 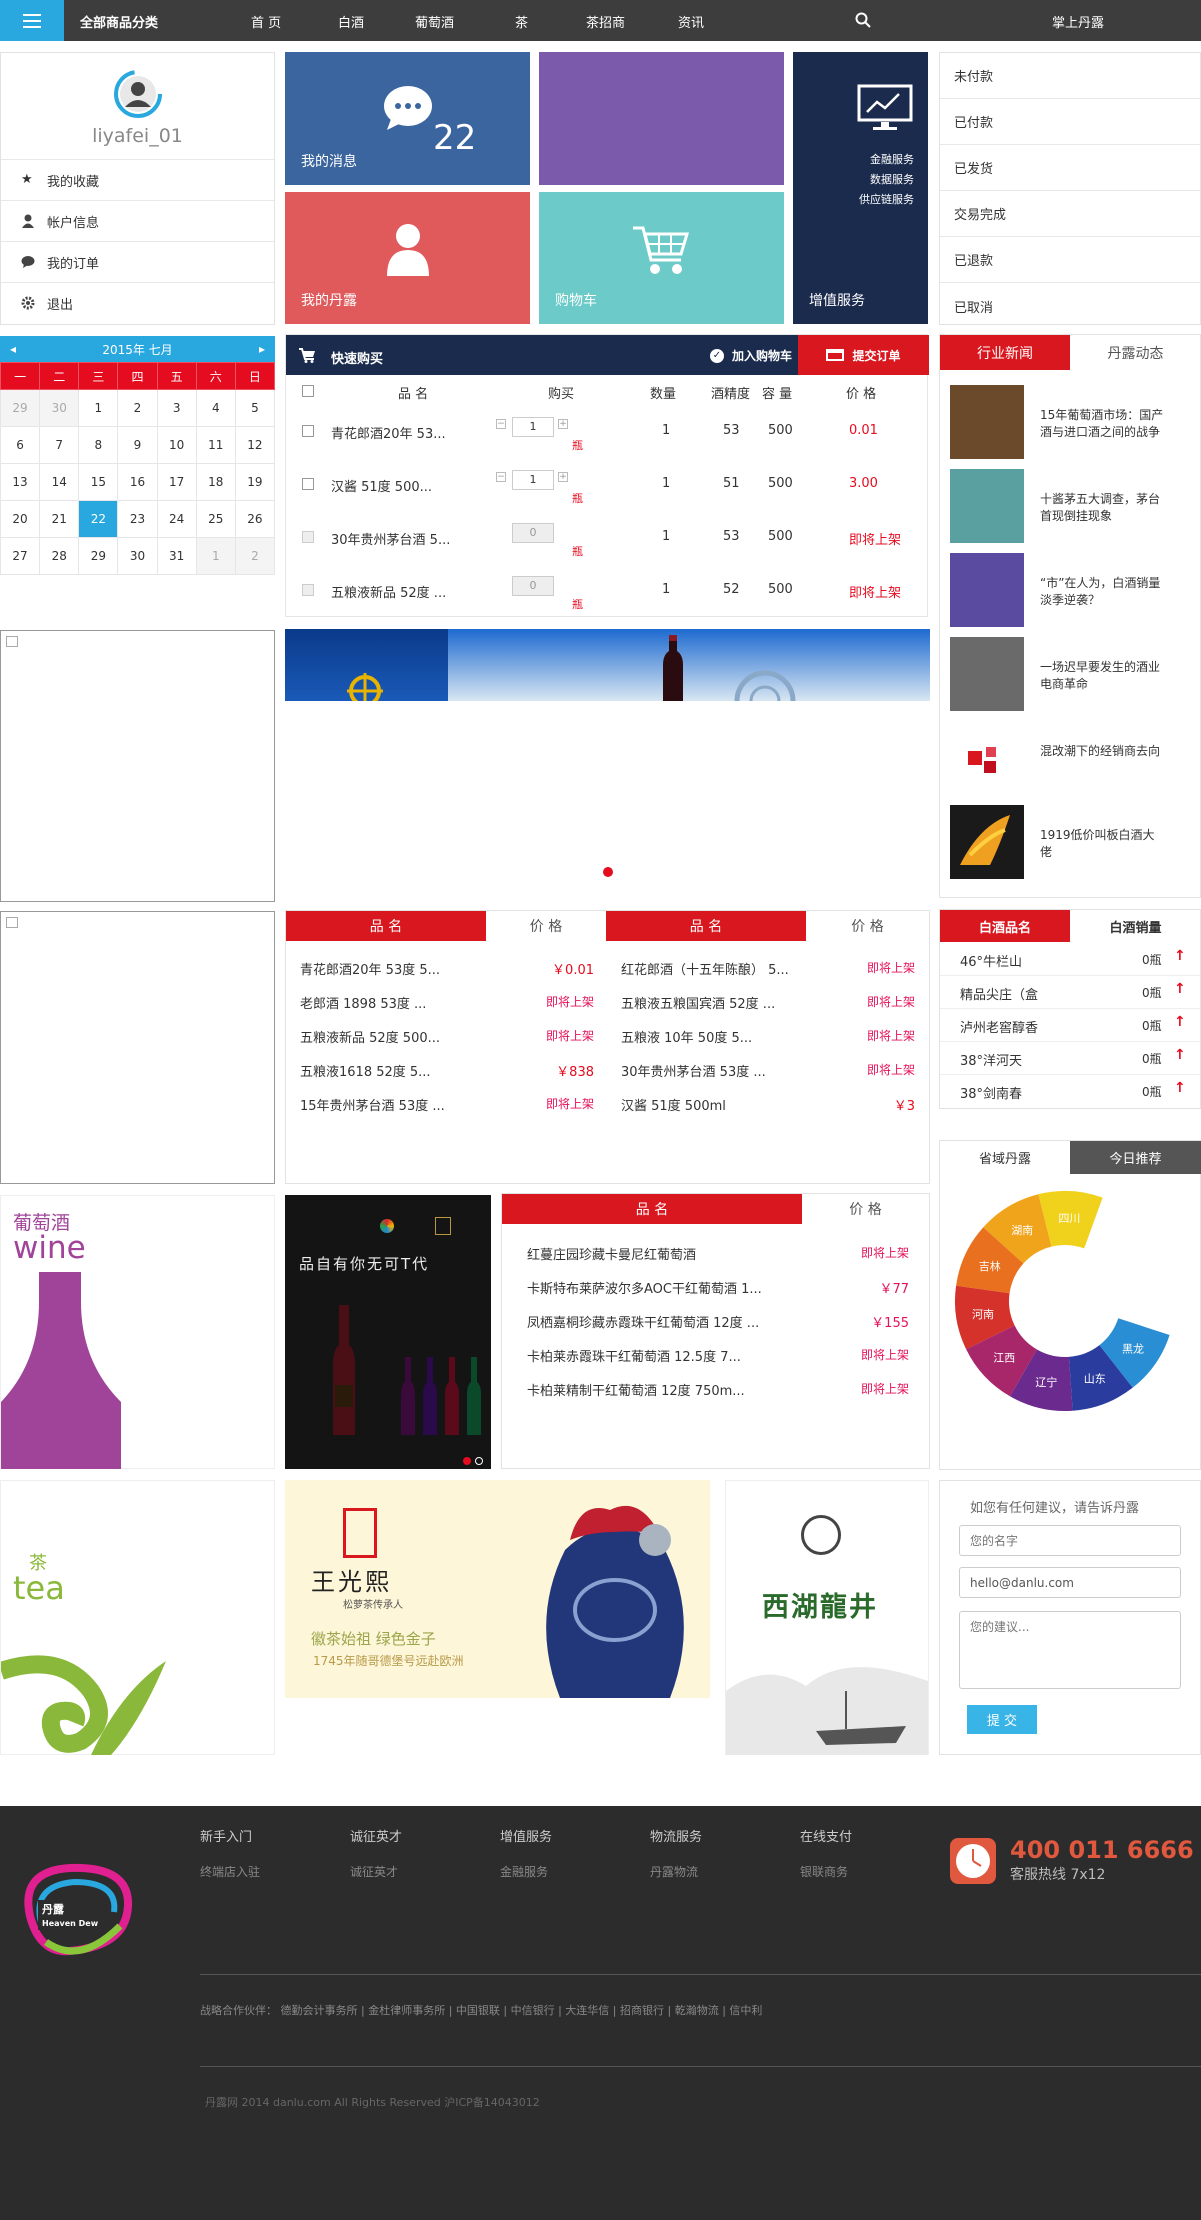 What do you see at coordinates (661, 118) in the screenshot?
I see `tile-purple` at bounding box center [661, 118].